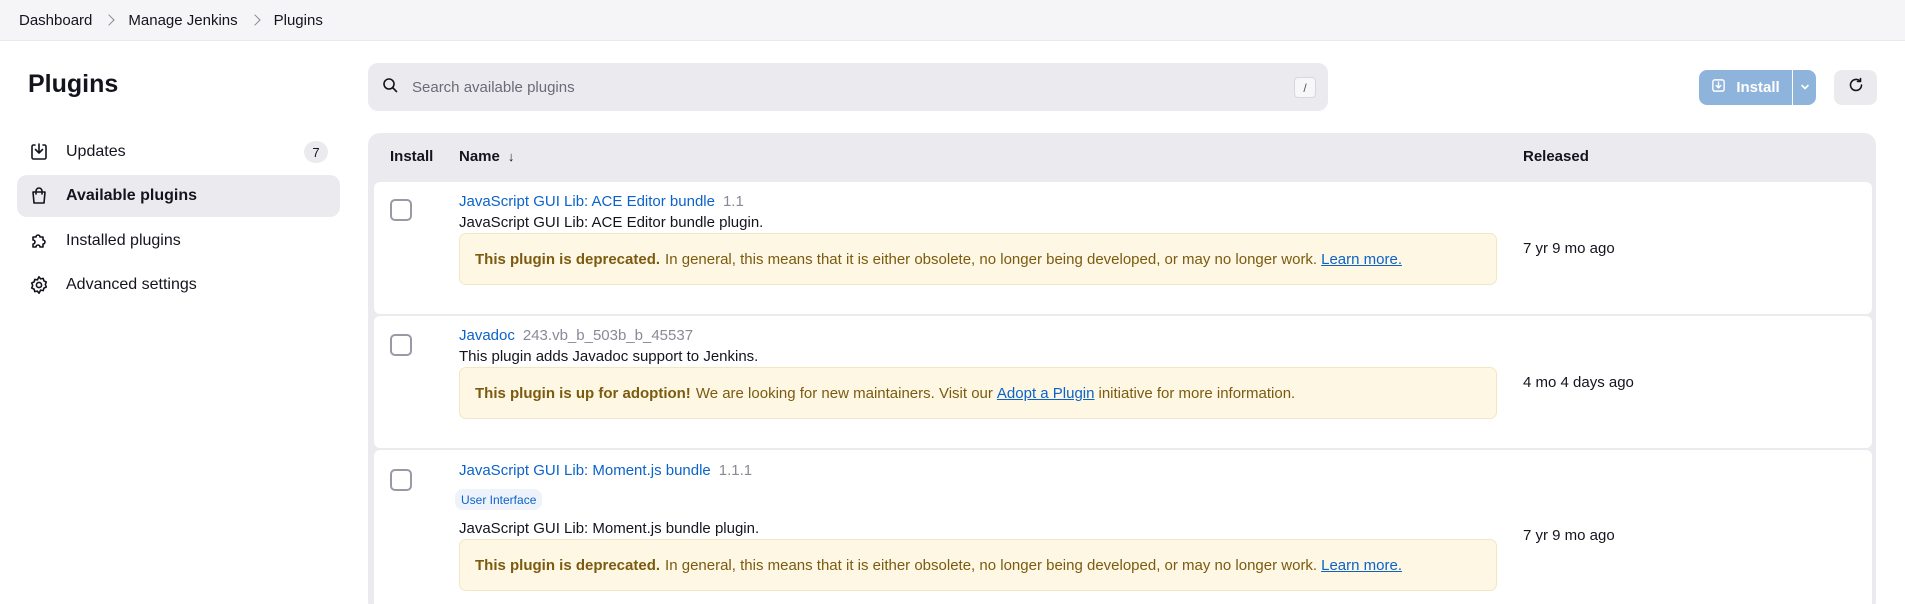 This screenshot has width=1905, height=604. Describe the element at coordinates (39, 241) in the screenshot. I see `puzzle-icon` at that location.